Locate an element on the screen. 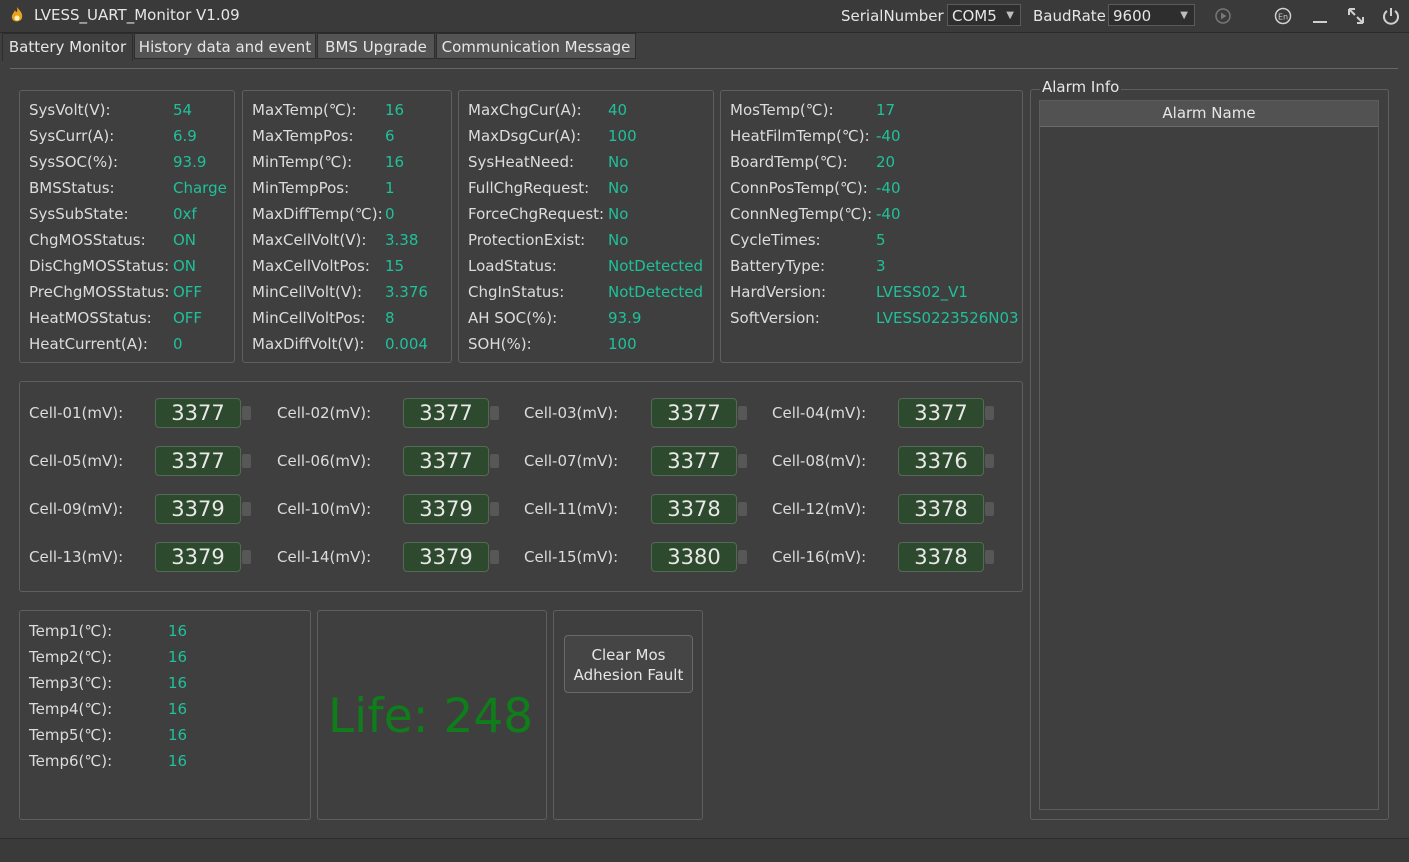 The height and width of the screenshot is (862, 1409). board-row: SoftVersion: LVESS0223526N03 is located at coordinates (874, 318).